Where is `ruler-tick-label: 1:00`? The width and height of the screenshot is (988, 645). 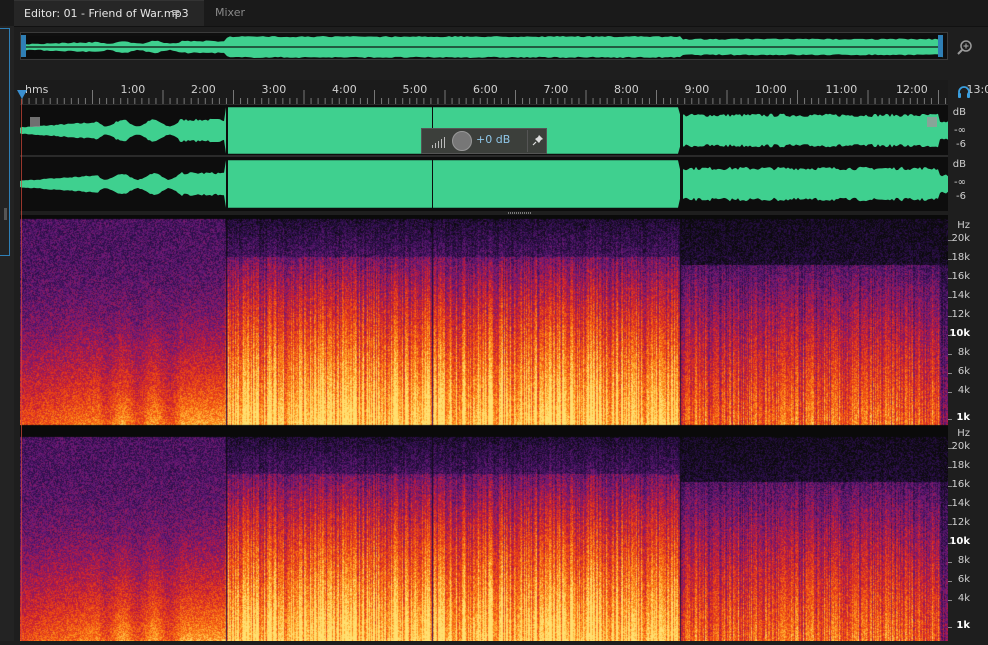
ruler-tick-label: 1:00 is located at coordinates (133, 89).